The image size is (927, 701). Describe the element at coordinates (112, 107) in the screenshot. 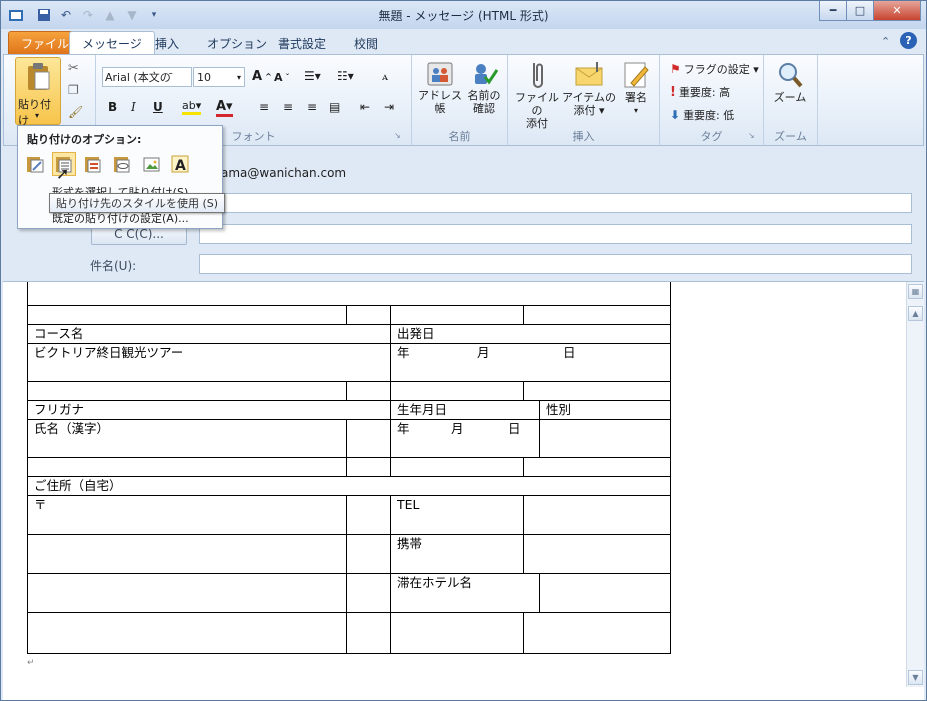

I see `bold-icon: B` at that location.